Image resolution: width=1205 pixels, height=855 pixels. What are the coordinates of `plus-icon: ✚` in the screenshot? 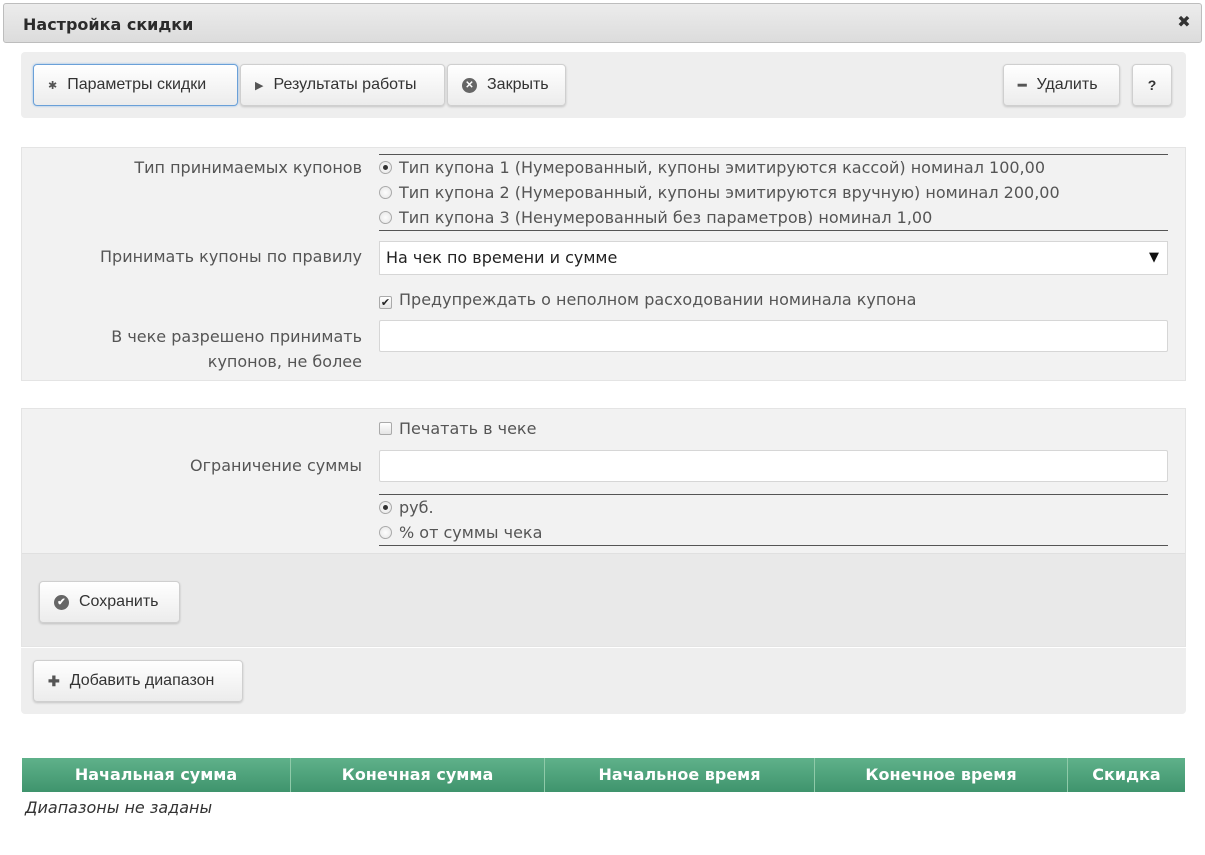 It's located at (54, 680).